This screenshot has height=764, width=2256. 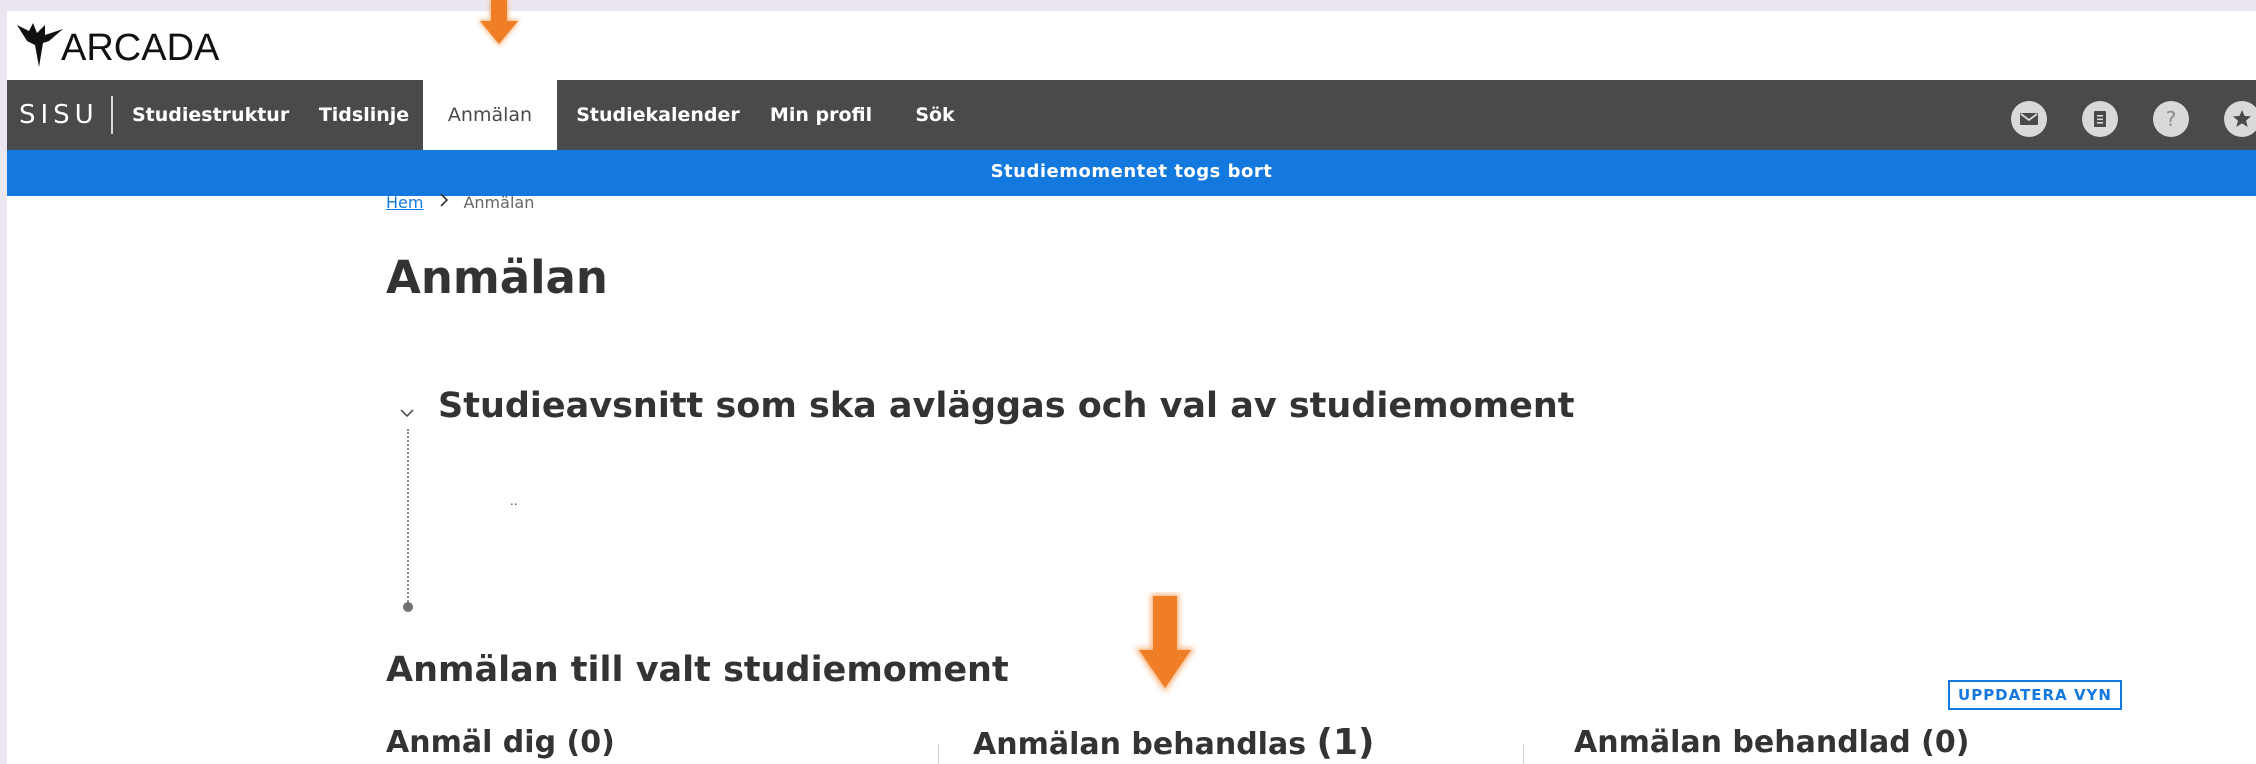 I want to click on sisu-brand: SISU, so click(x=59, y=115).